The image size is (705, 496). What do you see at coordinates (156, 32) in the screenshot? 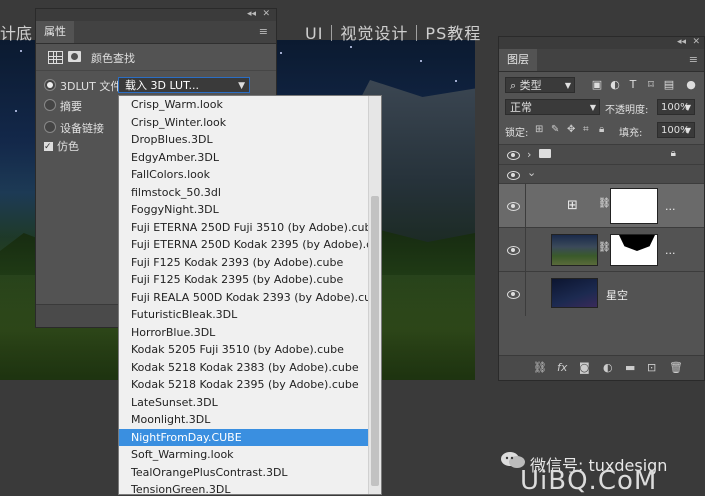
I see `properties-tabrow: 属性 ≡` at bounding box center [156, 32].